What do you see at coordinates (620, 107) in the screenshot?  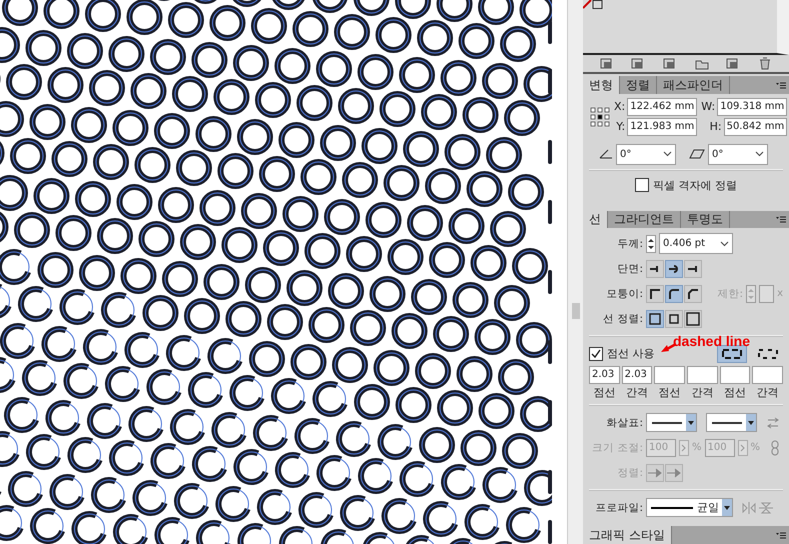 I see `field-label: X:` at bounding box center [620, 107].